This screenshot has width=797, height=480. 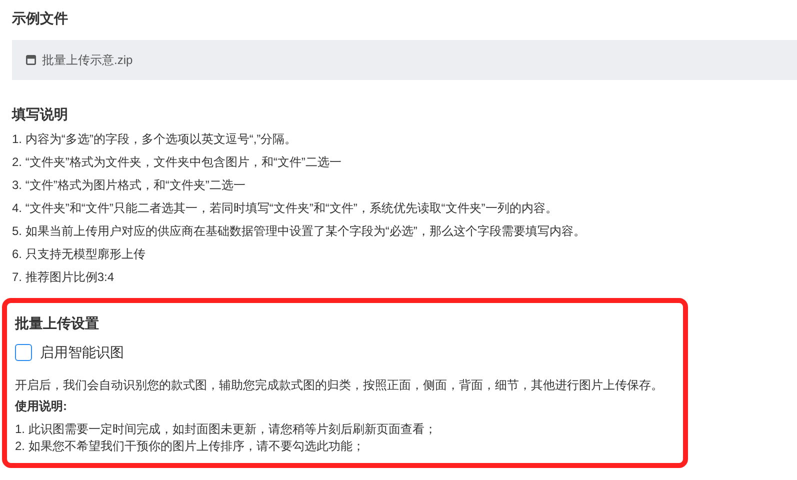 I want to click on section-title: 示例文件, so click(x=40, y=18).